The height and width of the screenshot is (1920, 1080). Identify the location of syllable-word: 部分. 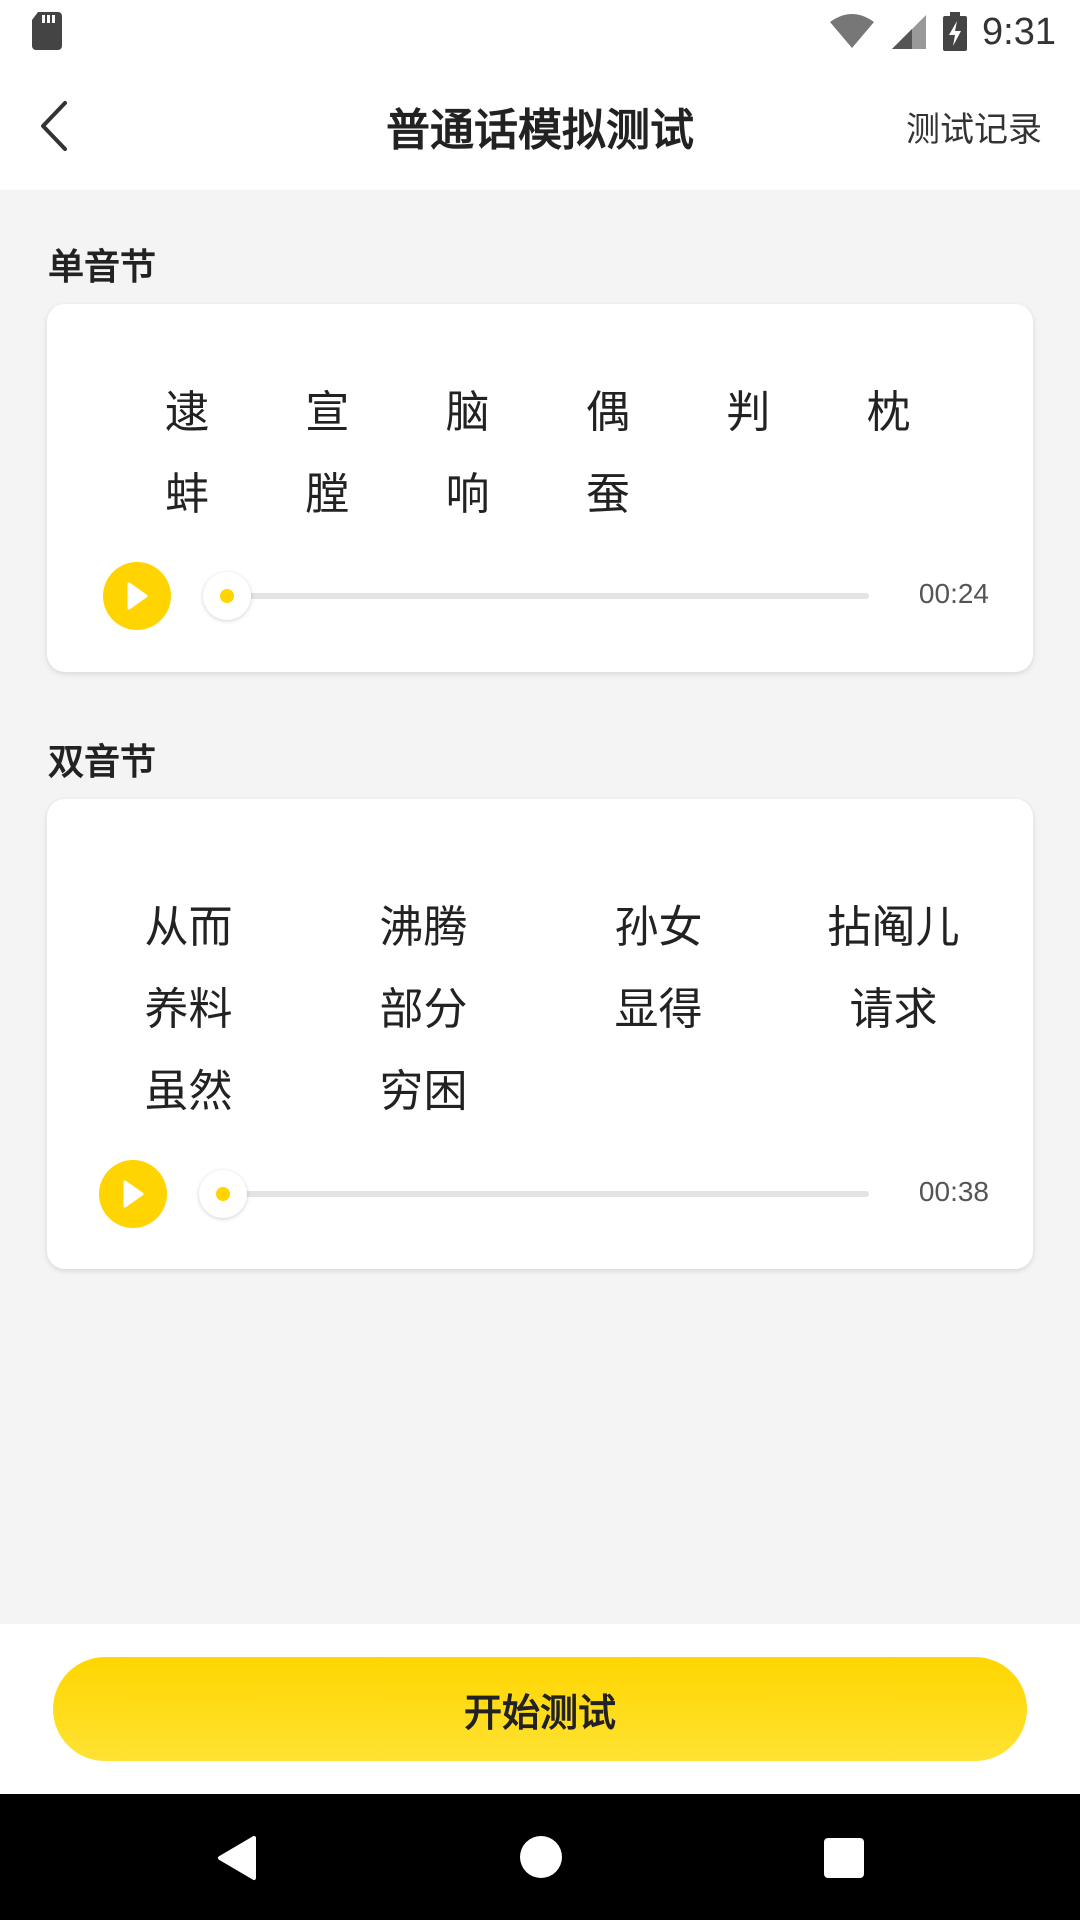
(423, 1009).